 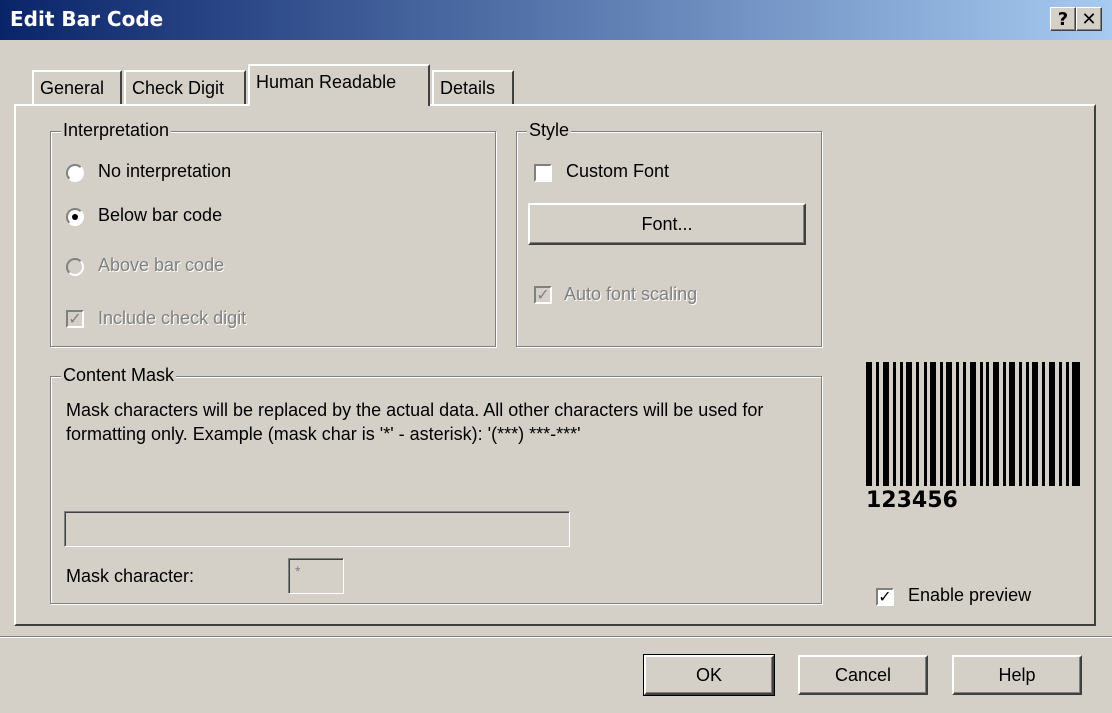 What do you see at coordinates (185, 87) in the screenshot?
I see `tab-check-digit: Check Digit` at bounding box center [185, 87].